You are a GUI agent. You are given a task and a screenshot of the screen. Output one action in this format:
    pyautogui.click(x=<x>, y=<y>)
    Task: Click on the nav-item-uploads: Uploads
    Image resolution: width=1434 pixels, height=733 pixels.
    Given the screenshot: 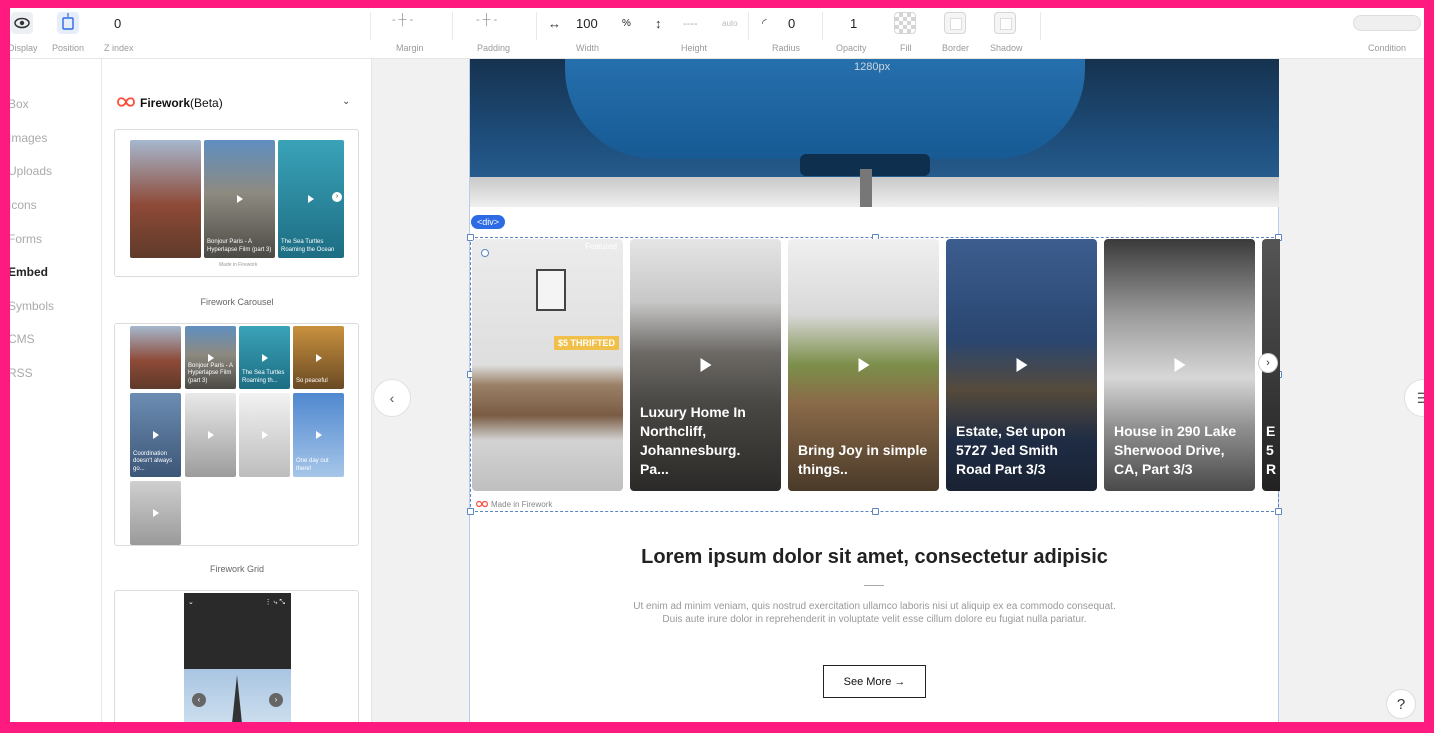 What is the action you would take?
    pyautogui.click(x=31, y=171)
    